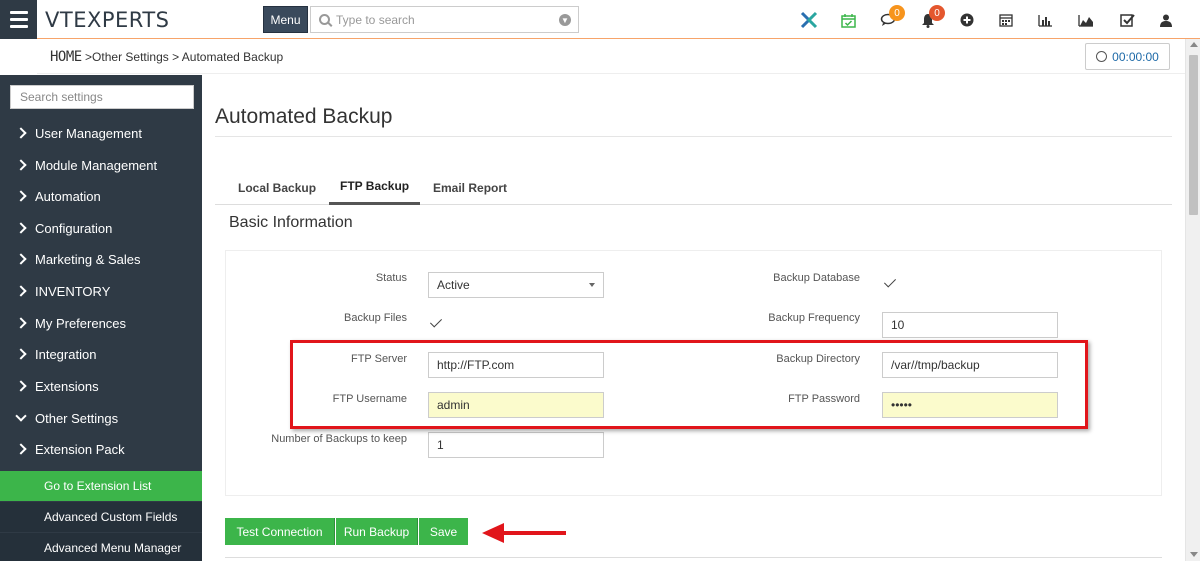 Image resolution: width=1200 pixels, height=561 pixels. I want to click on sidebar-item-inventory: INVENTORY, so click(101, 291).